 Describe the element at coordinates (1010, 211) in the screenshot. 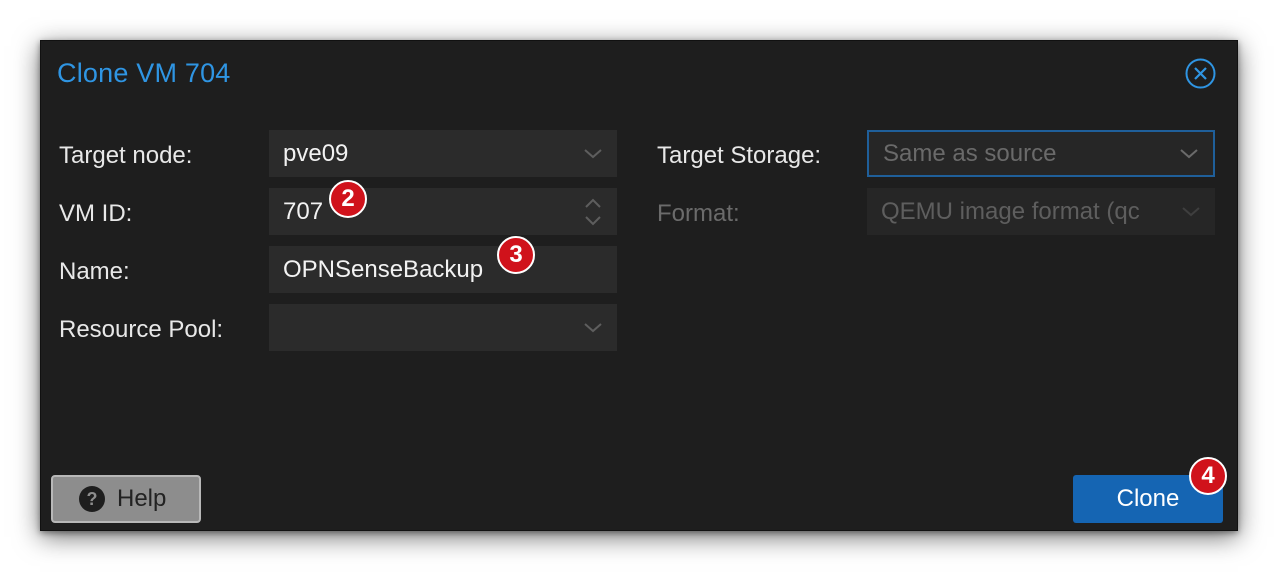

I see `format-placeholder: QEMU image format (qc` at that location.